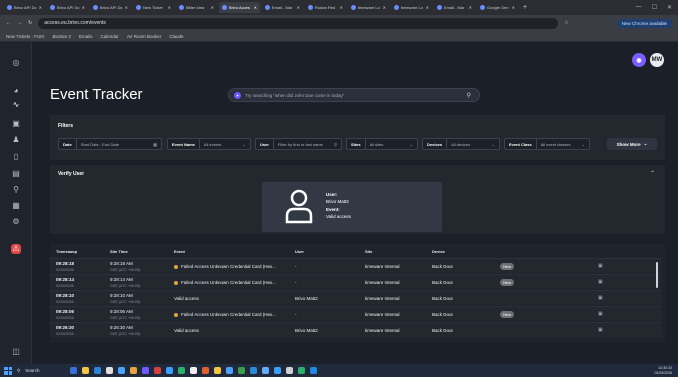  Describe the element at coordinates (666, 370) in the screenshot. I see `taskbar-clock: 10:30:33 02/03/2026` at that location.